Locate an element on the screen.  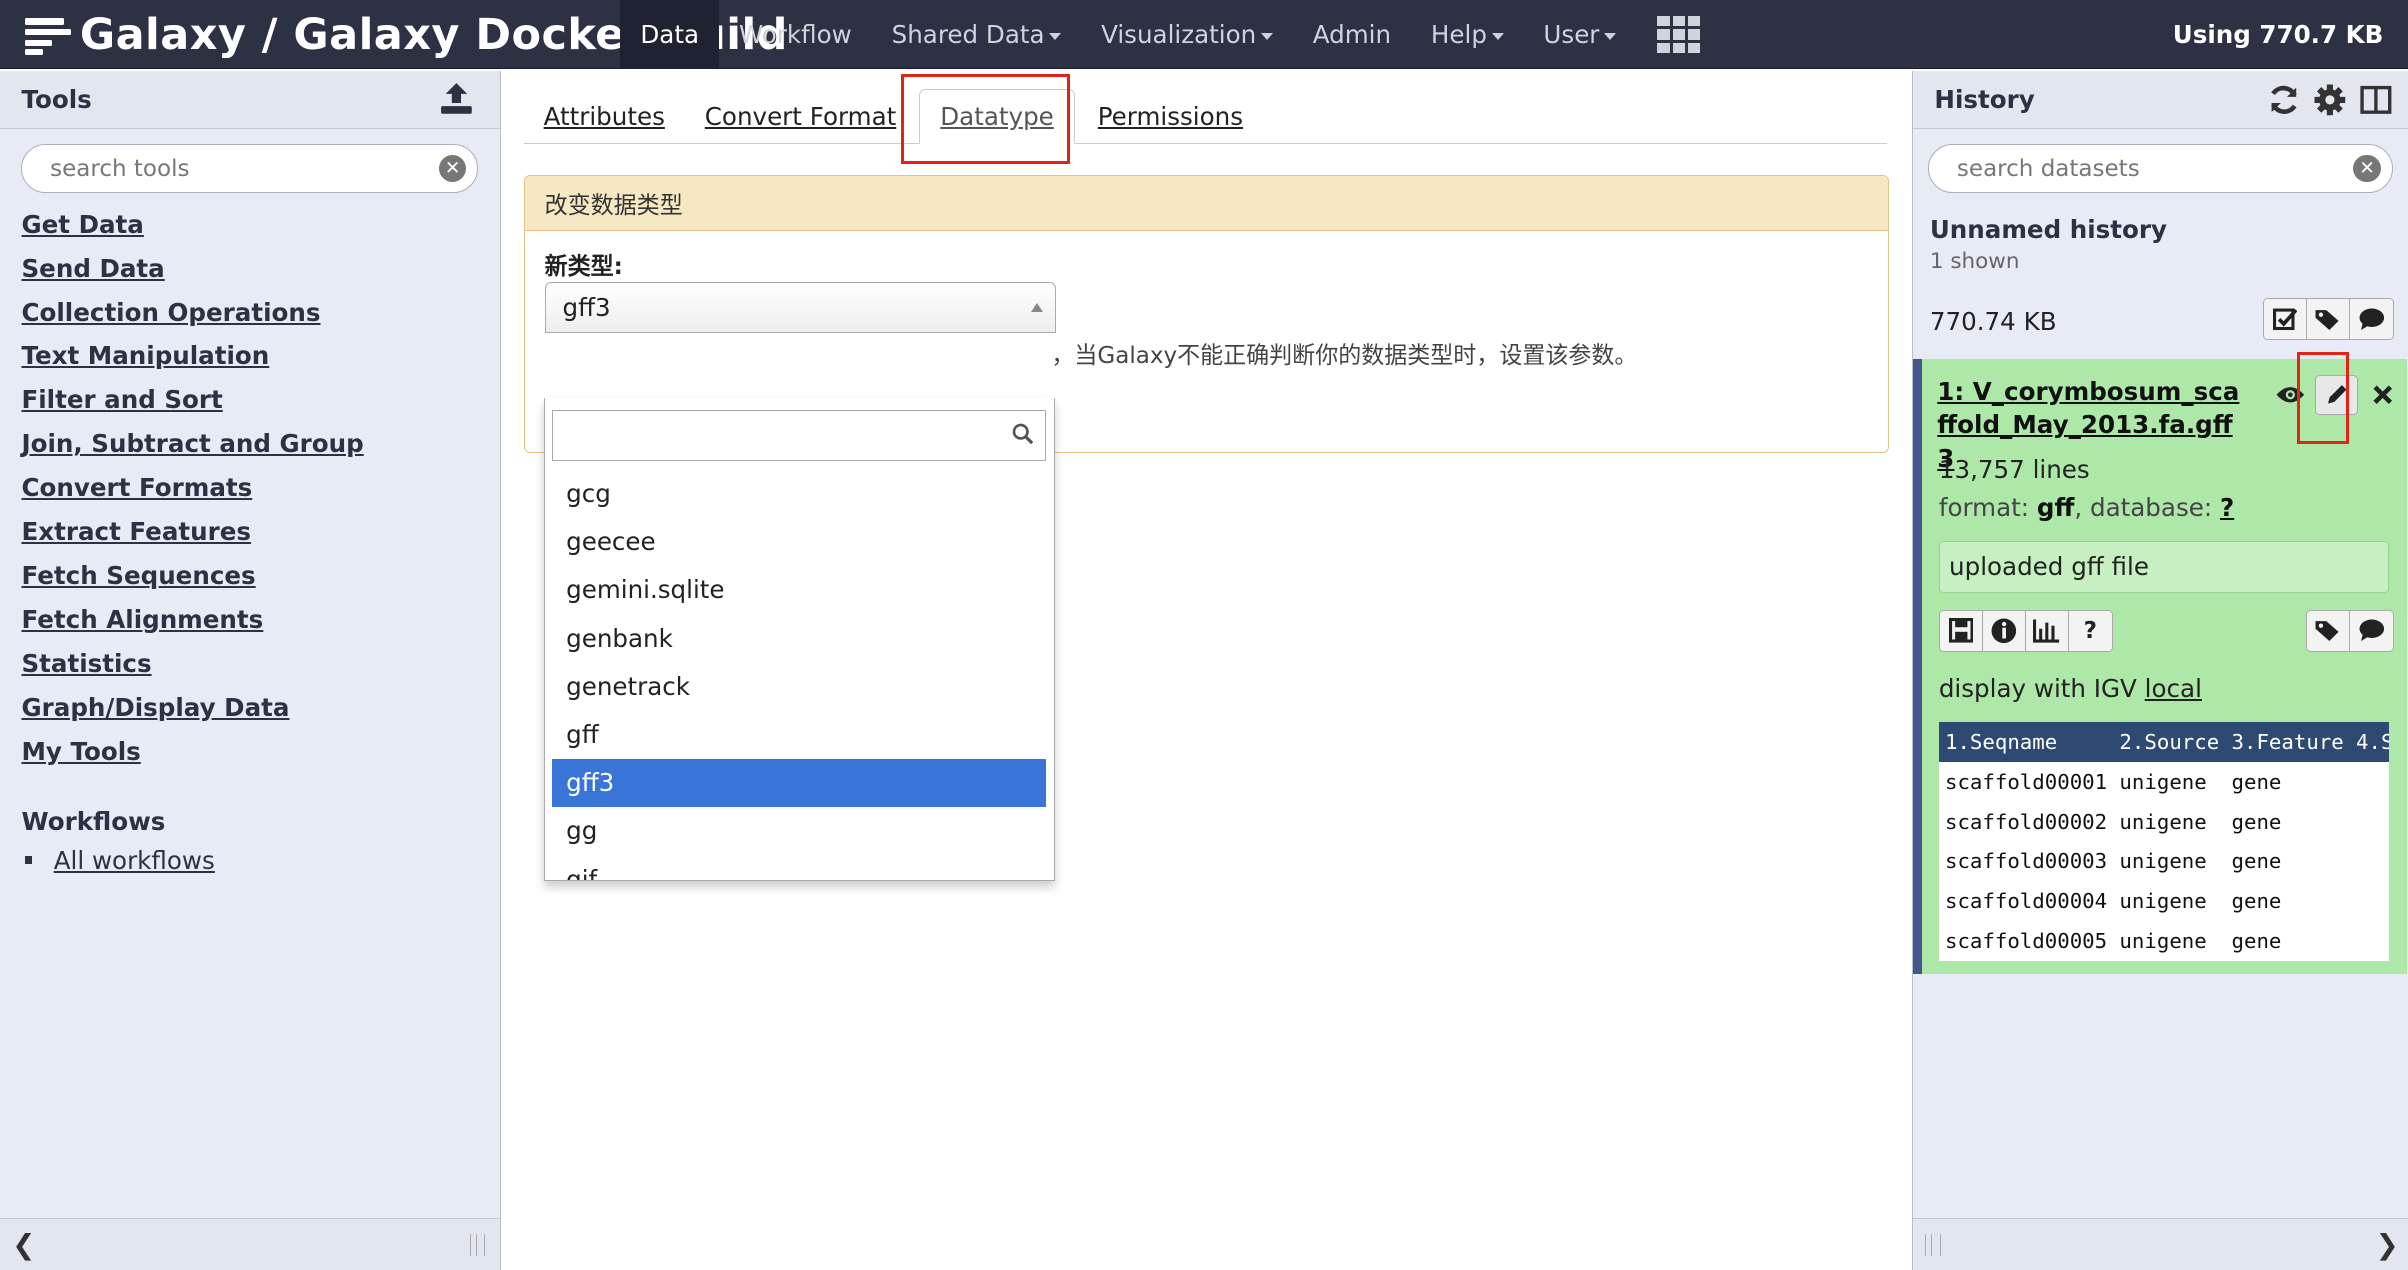
dataset-search-input: search datasets ✕ is located at coordinates (2160, 169).